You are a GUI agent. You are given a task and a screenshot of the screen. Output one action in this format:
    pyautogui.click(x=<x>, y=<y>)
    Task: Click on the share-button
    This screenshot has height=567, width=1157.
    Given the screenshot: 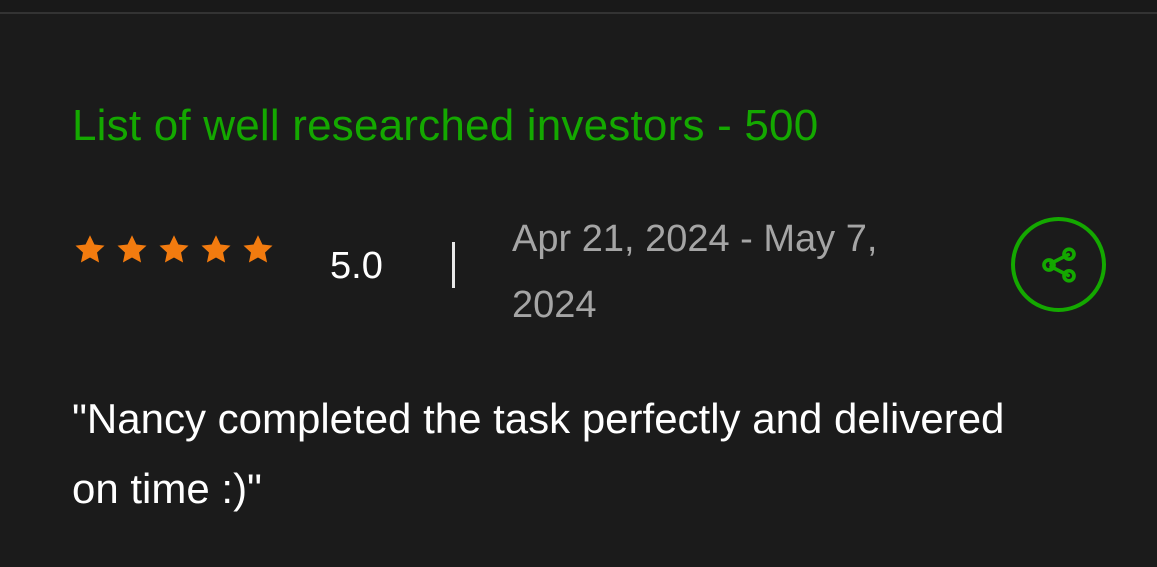 What is the action you would take?
    pyautogui.click(x=1058, y=264)
    